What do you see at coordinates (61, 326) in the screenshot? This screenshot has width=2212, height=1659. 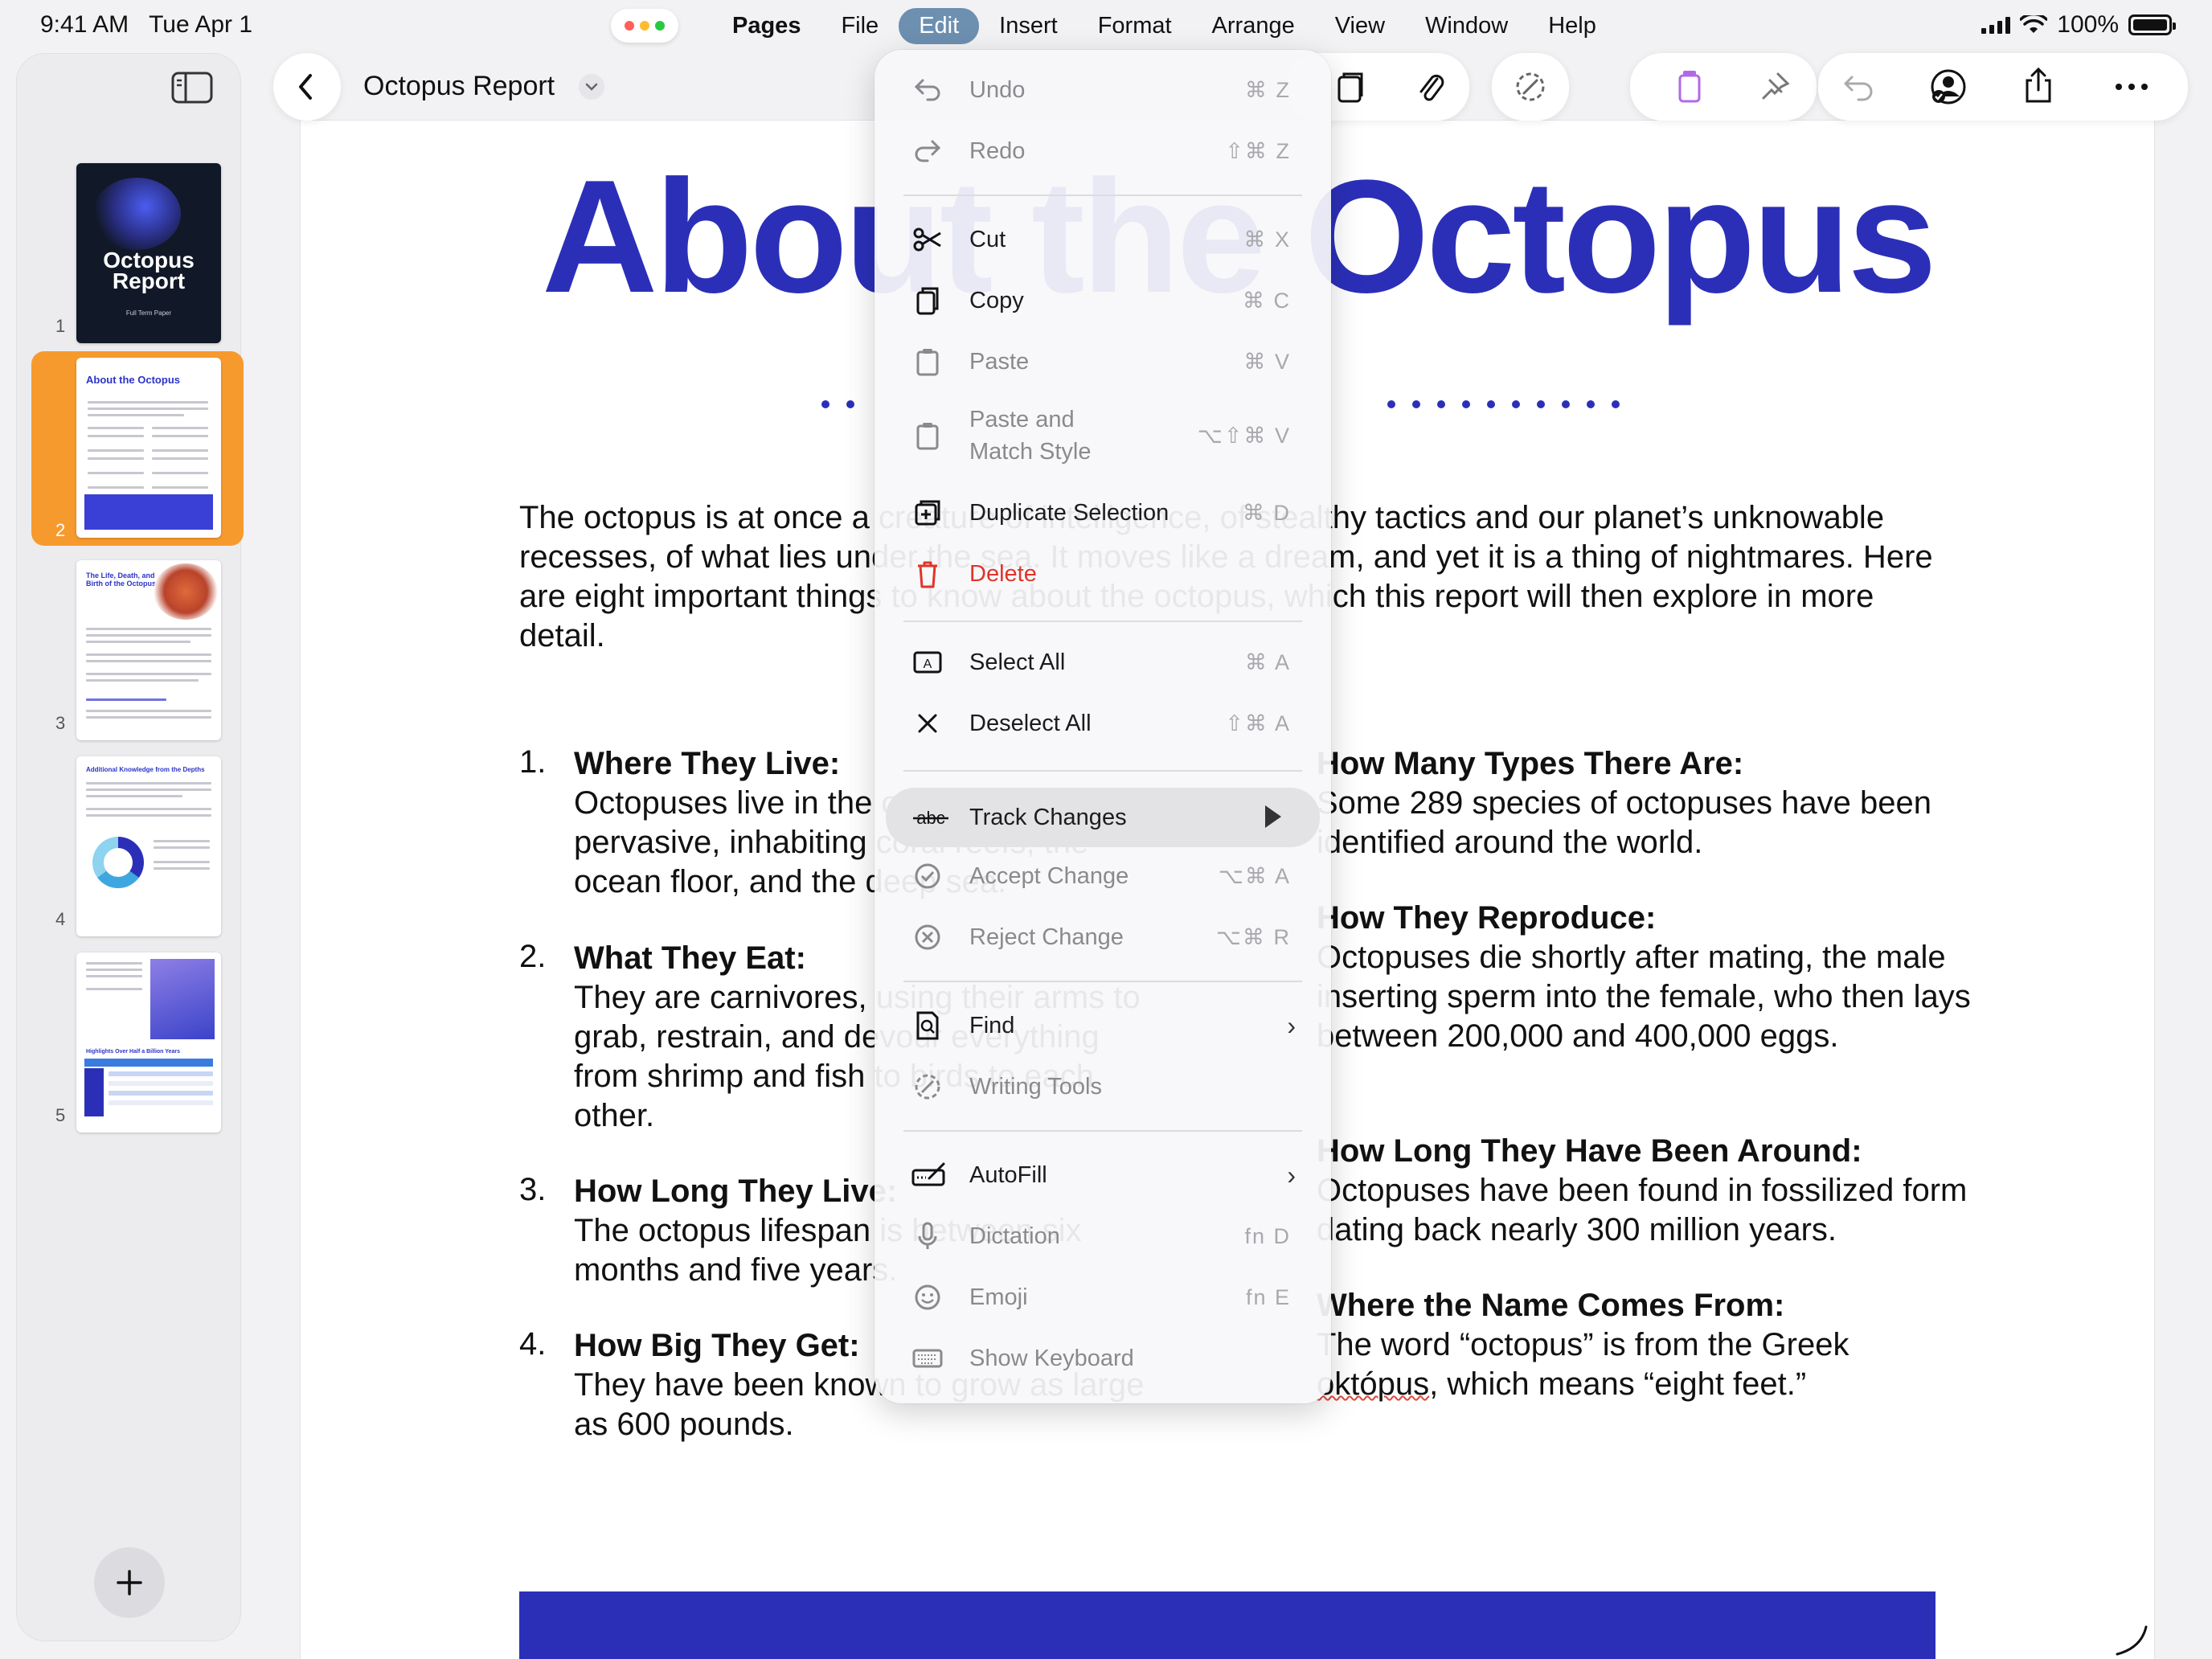 I see `page-number: 1` at bounding box center [61, 326].